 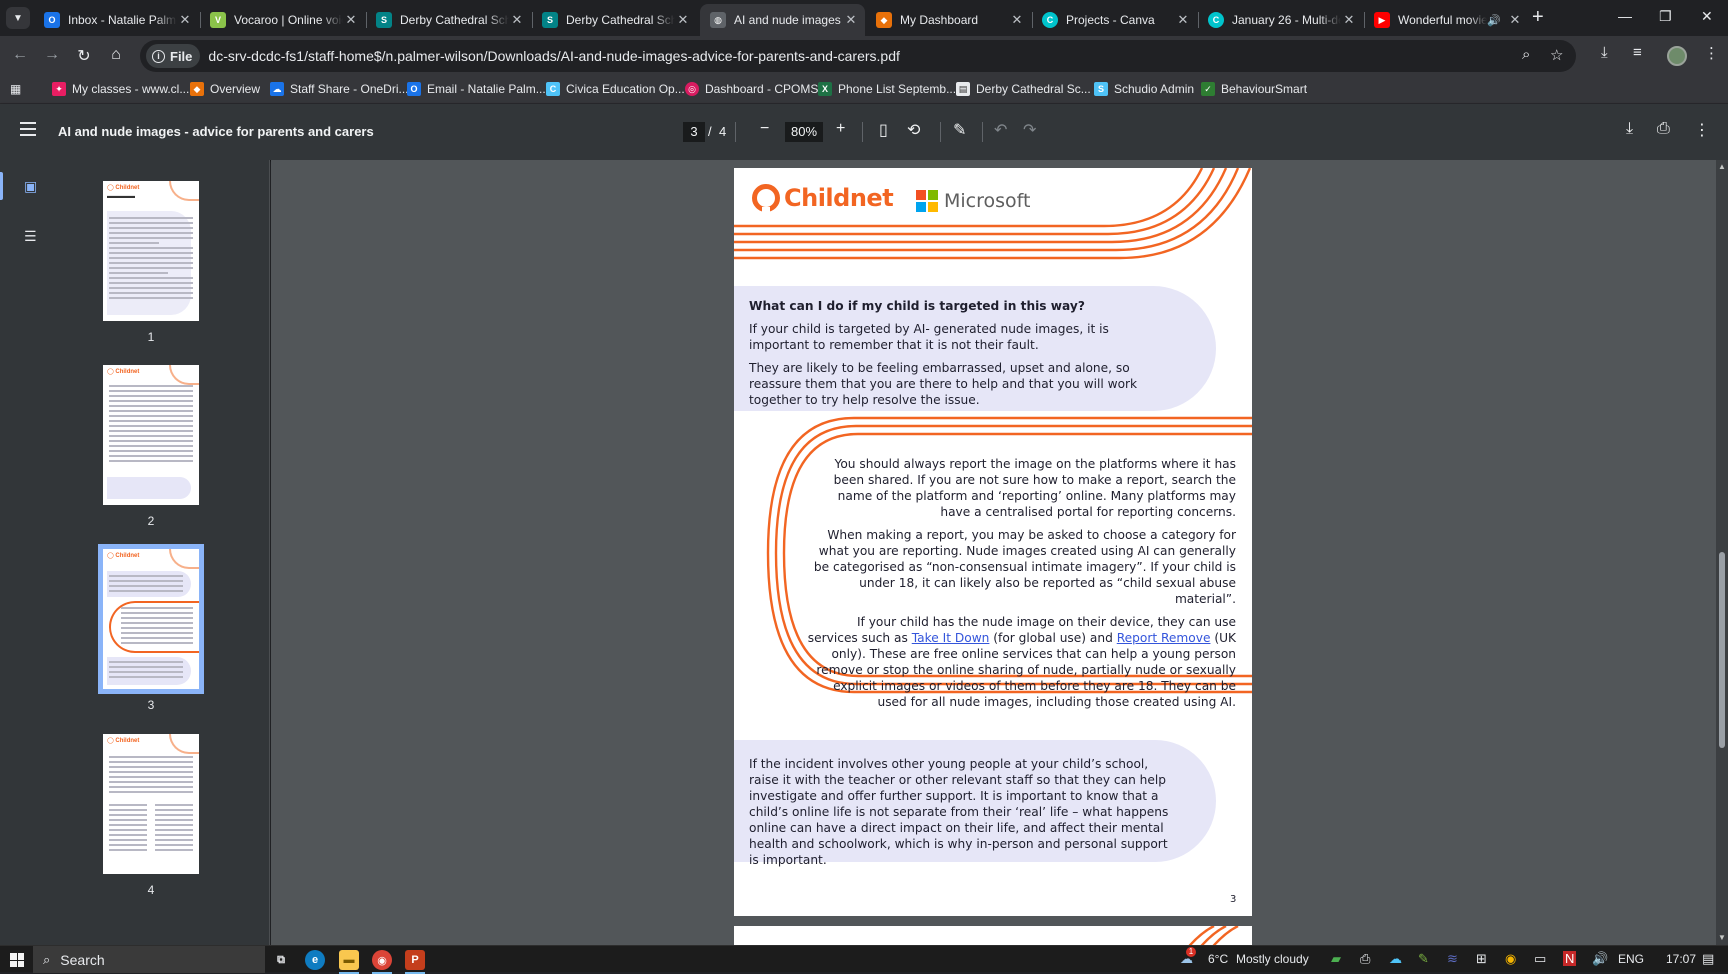 What do you see at coordinates (1452, 959) in the screenshot?
I see `app-tray-icon: ≋` at bounding box center [1452, 959].